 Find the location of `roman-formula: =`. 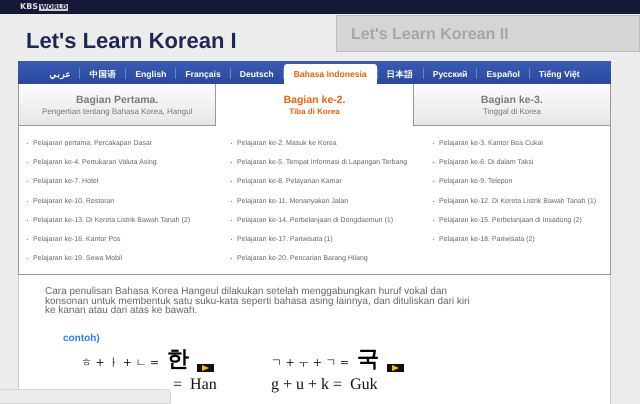

roman-formula: = is located at coordinates (177, 385).